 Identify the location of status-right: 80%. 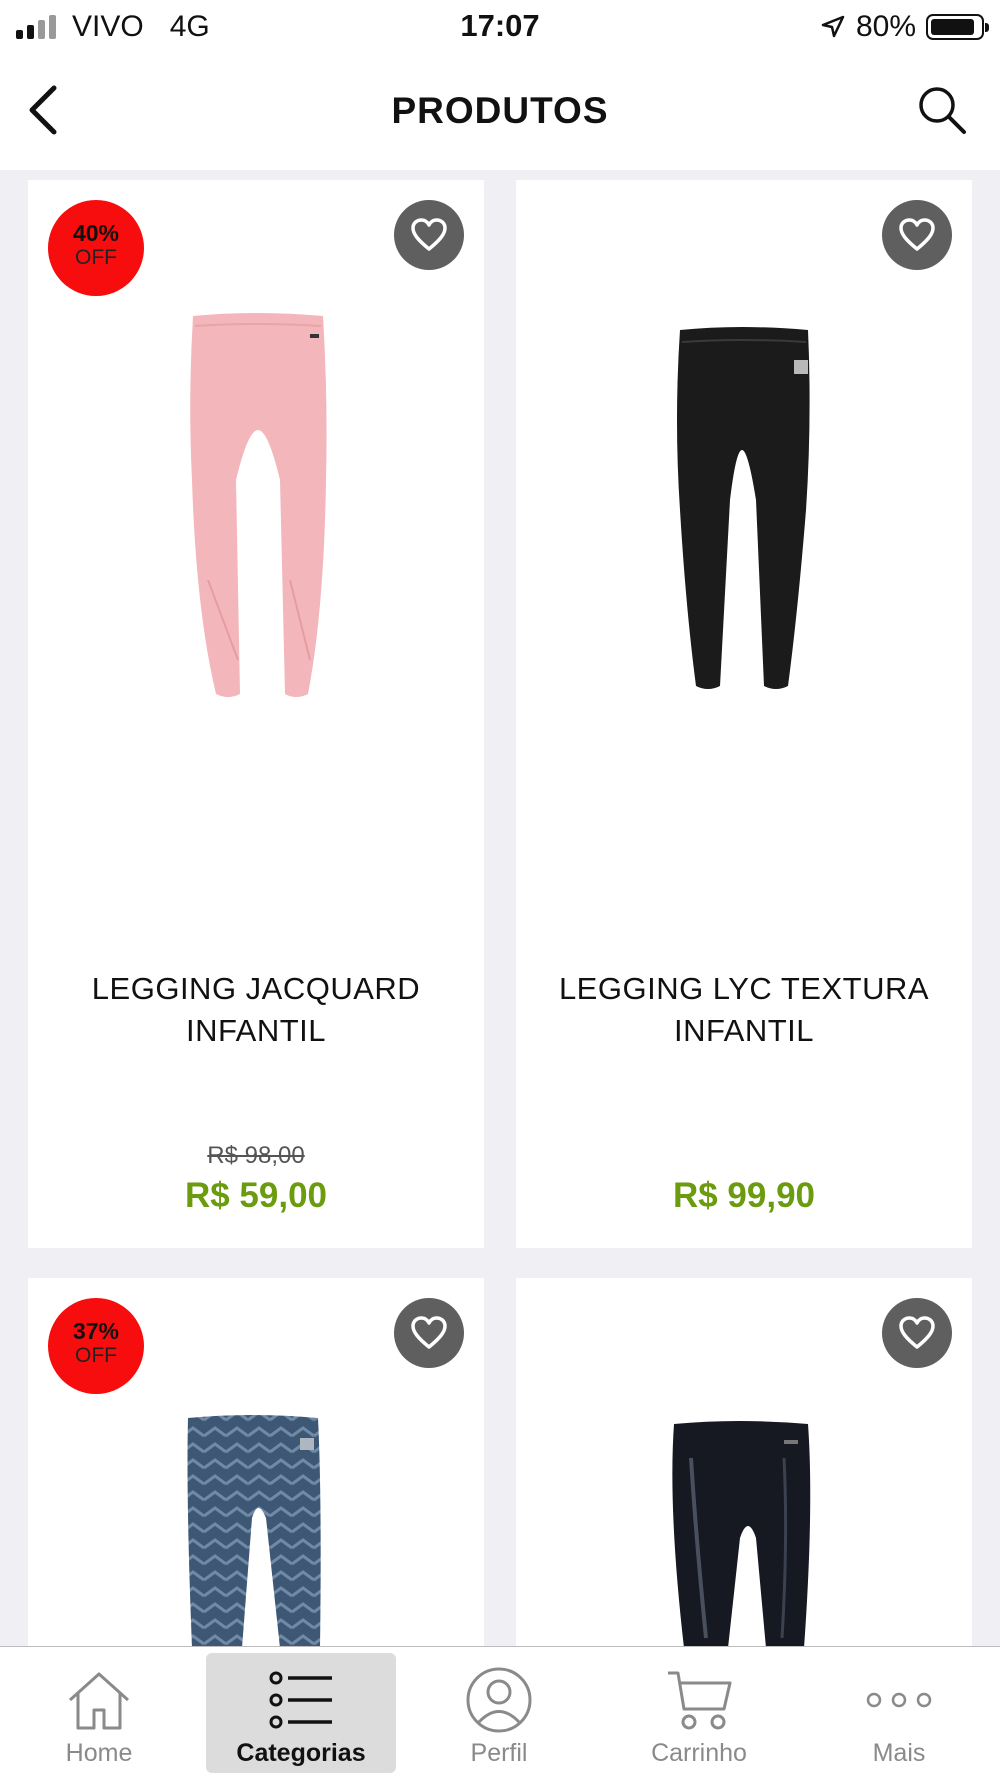
(904, 27).